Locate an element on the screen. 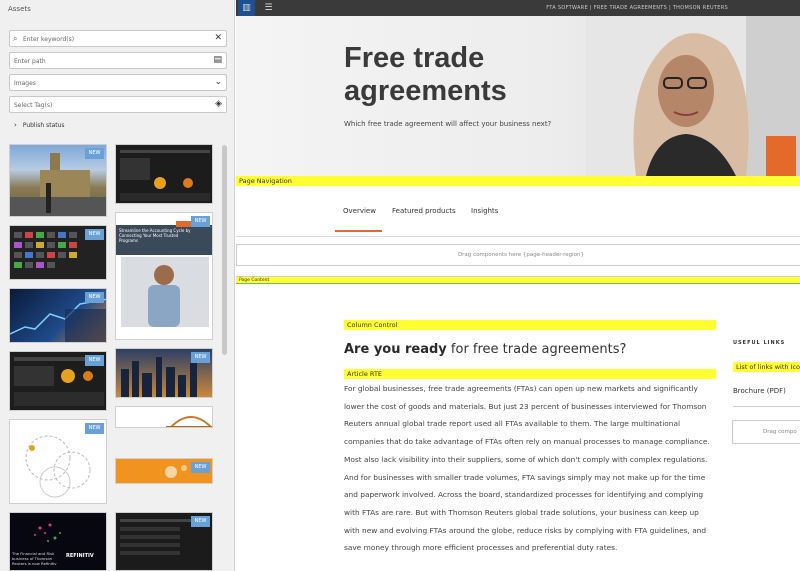 The height and width of the screenshot is (571, 800). asset-type-select: Images ⌄ is located at coordinates (118, 82).